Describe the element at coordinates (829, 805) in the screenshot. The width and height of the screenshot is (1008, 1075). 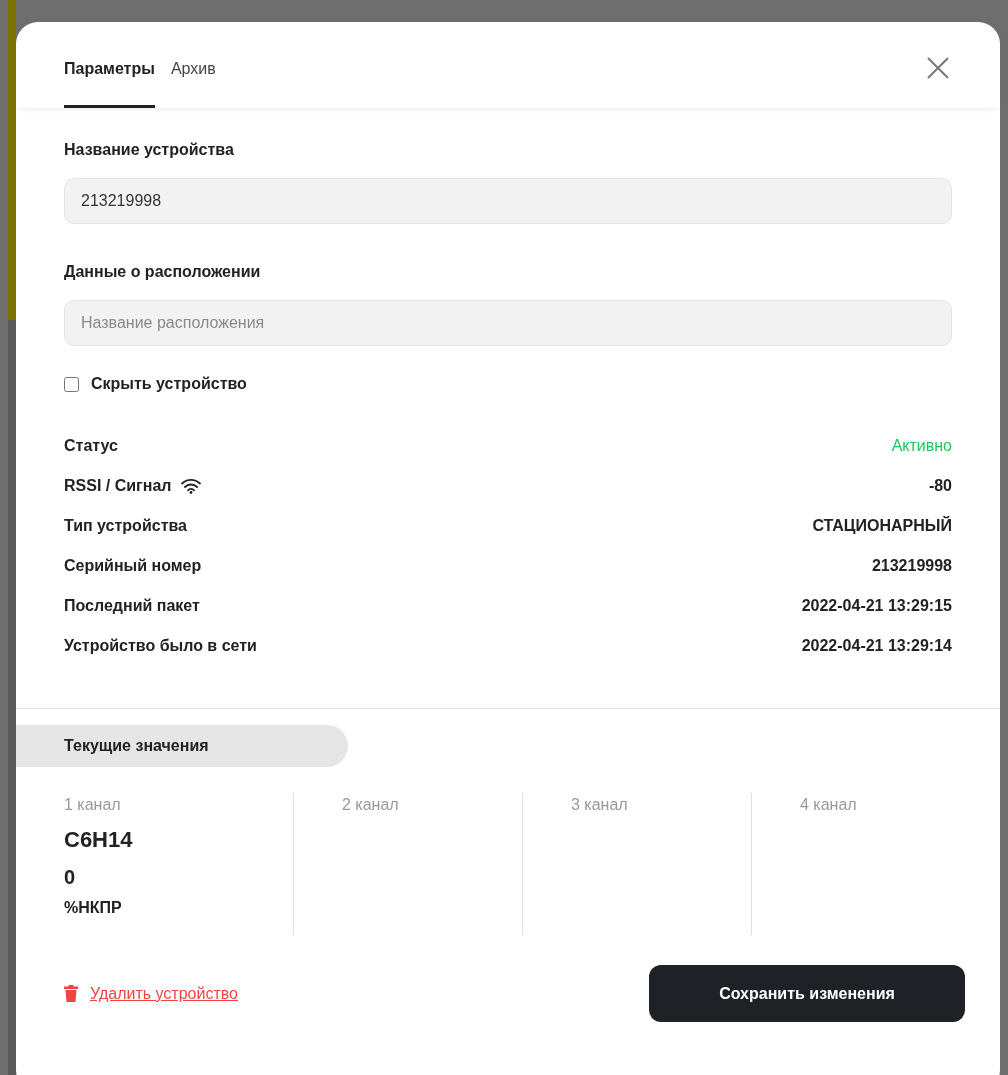
I see `channel-label: 4 канал` at that location.